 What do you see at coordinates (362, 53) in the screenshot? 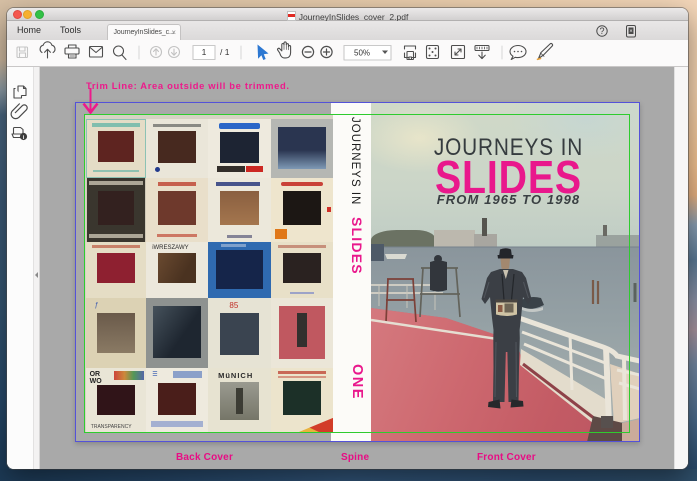
I see `svg-text: 50%` at bounding box center [362, 53].